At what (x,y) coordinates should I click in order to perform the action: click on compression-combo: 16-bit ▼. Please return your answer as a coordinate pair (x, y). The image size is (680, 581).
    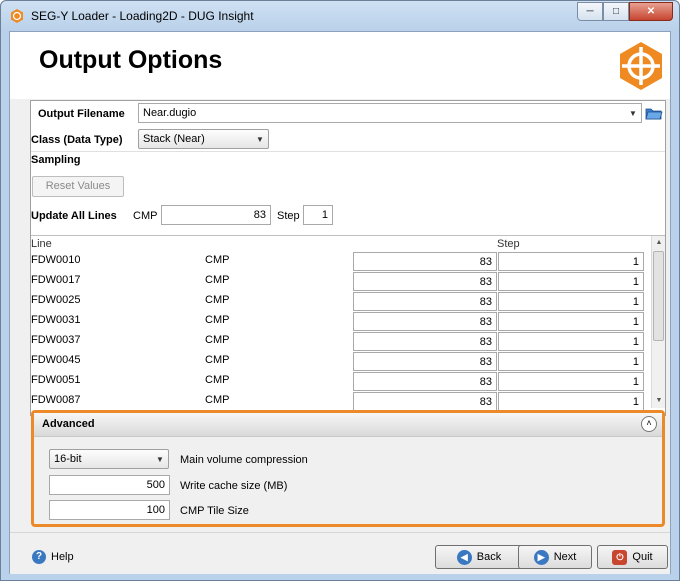
    Looking at the image, I should click on (109, 459).